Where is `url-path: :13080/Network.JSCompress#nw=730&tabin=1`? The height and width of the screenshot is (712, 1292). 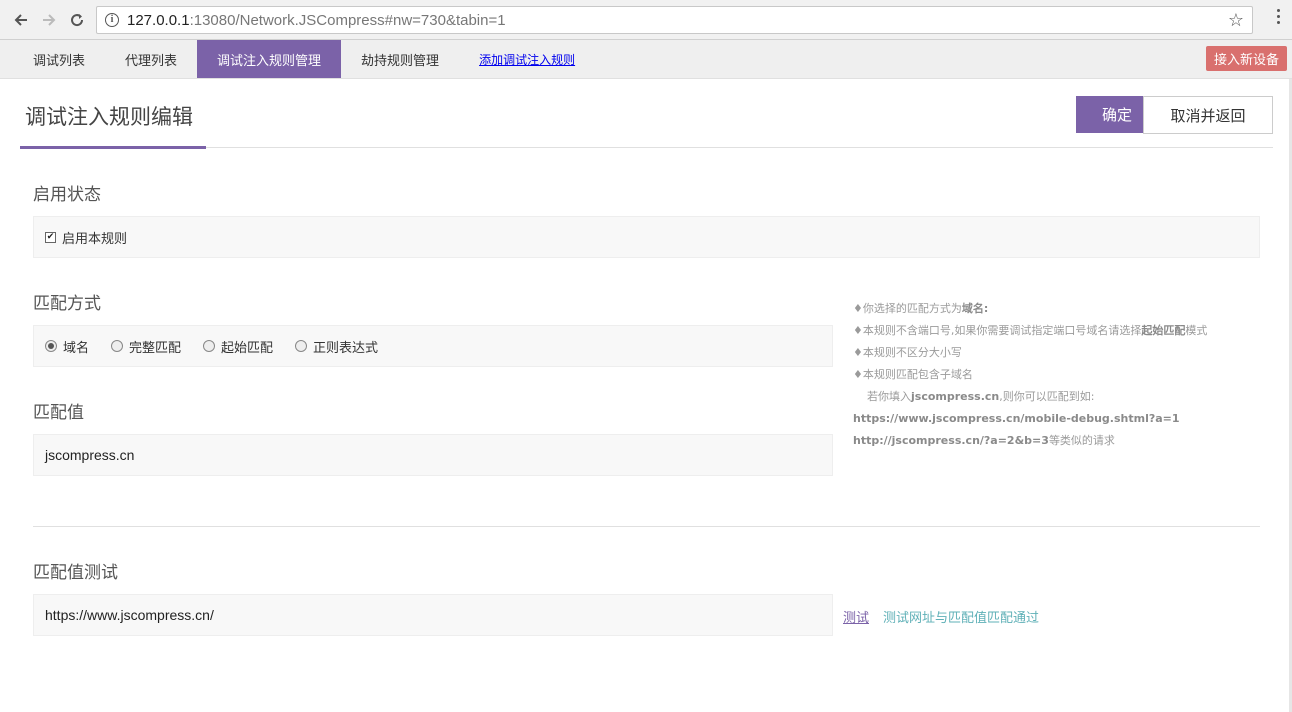
url-path: :13080/Network.JSCompress#nw=730&tabin=1 is located at coordinates (347, 20).